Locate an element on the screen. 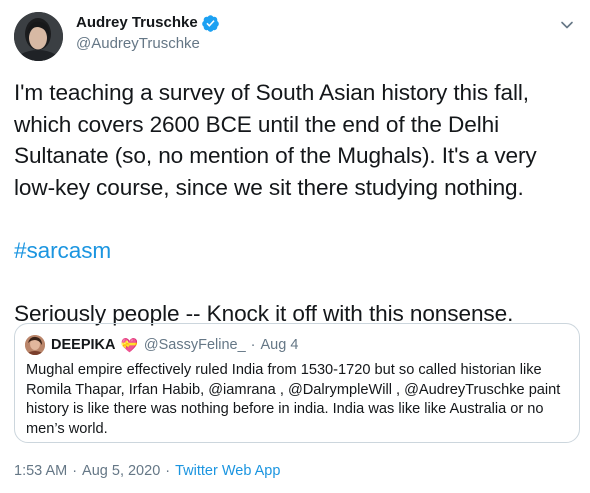  author-name-row: Audrey Truschke is located at coordinates (148, 23).